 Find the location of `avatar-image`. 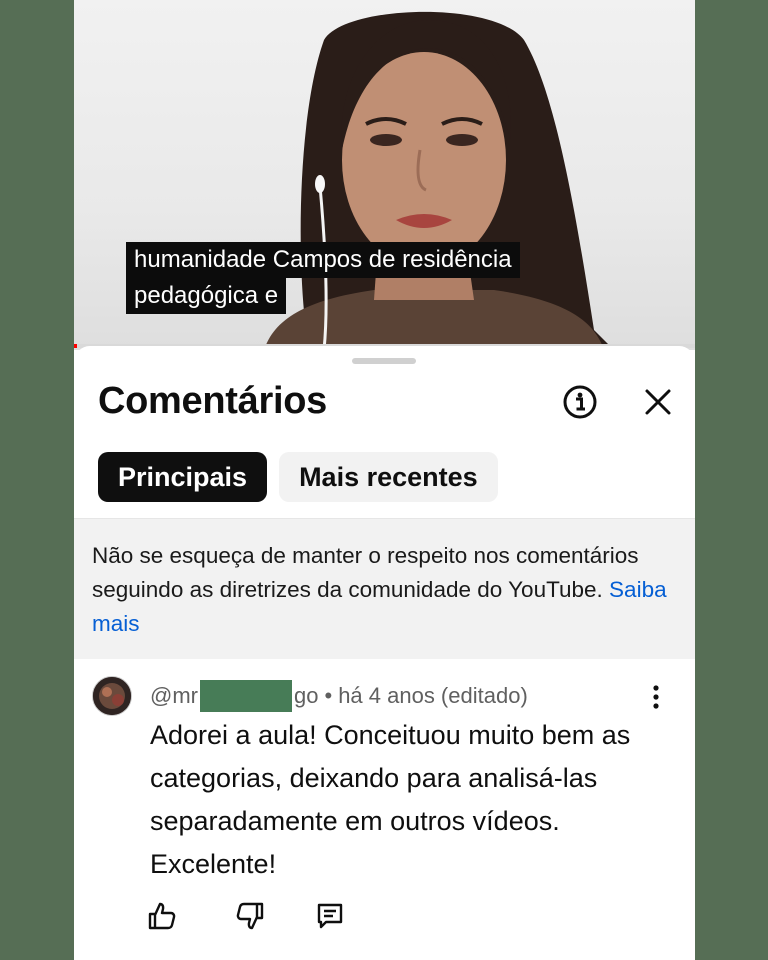

avatar-image is located at coordinates (112, 696).